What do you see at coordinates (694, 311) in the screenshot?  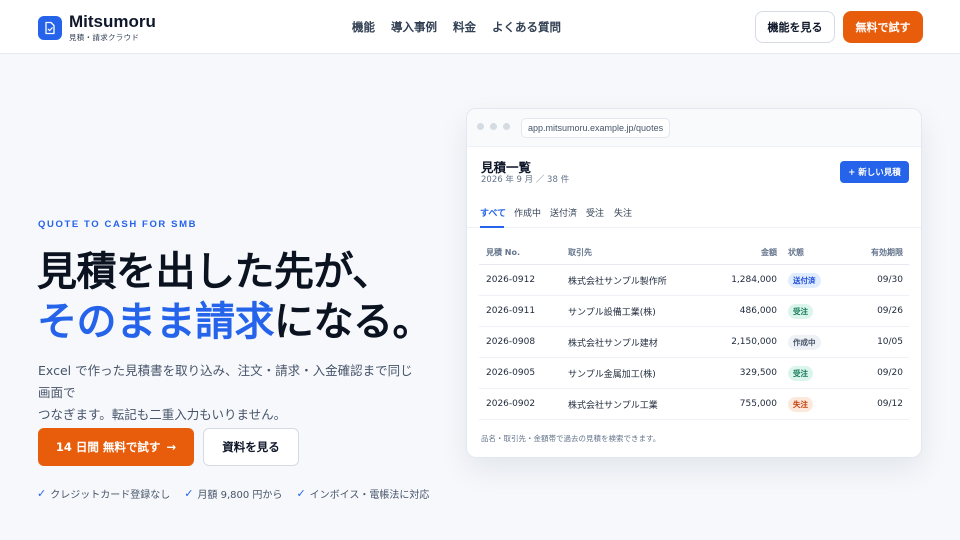 I see `table-row: 2026-0911 サンプル設備工業(株) 486,000 受注 09/26` at bounding box center [694, 311].